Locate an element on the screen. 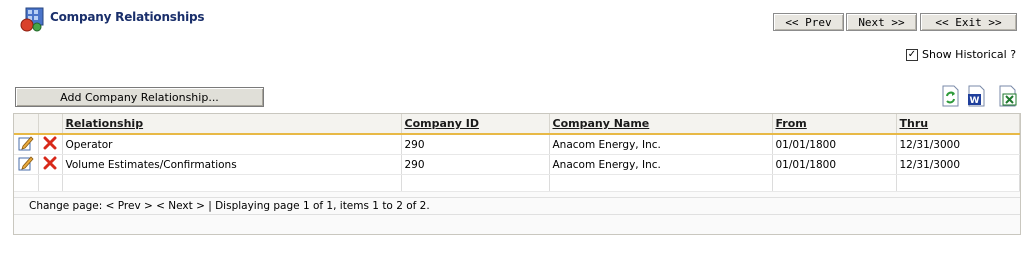 The width and height of the screenshot is (1036, 260). column-header-from: From is located at coordinates (834, 124).